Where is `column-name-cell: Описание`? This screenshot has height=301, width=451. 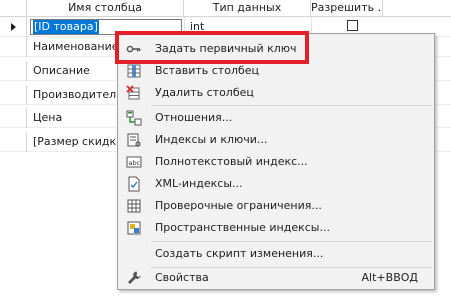
column-name-cell: Описание is located at coordinates (61, 71).